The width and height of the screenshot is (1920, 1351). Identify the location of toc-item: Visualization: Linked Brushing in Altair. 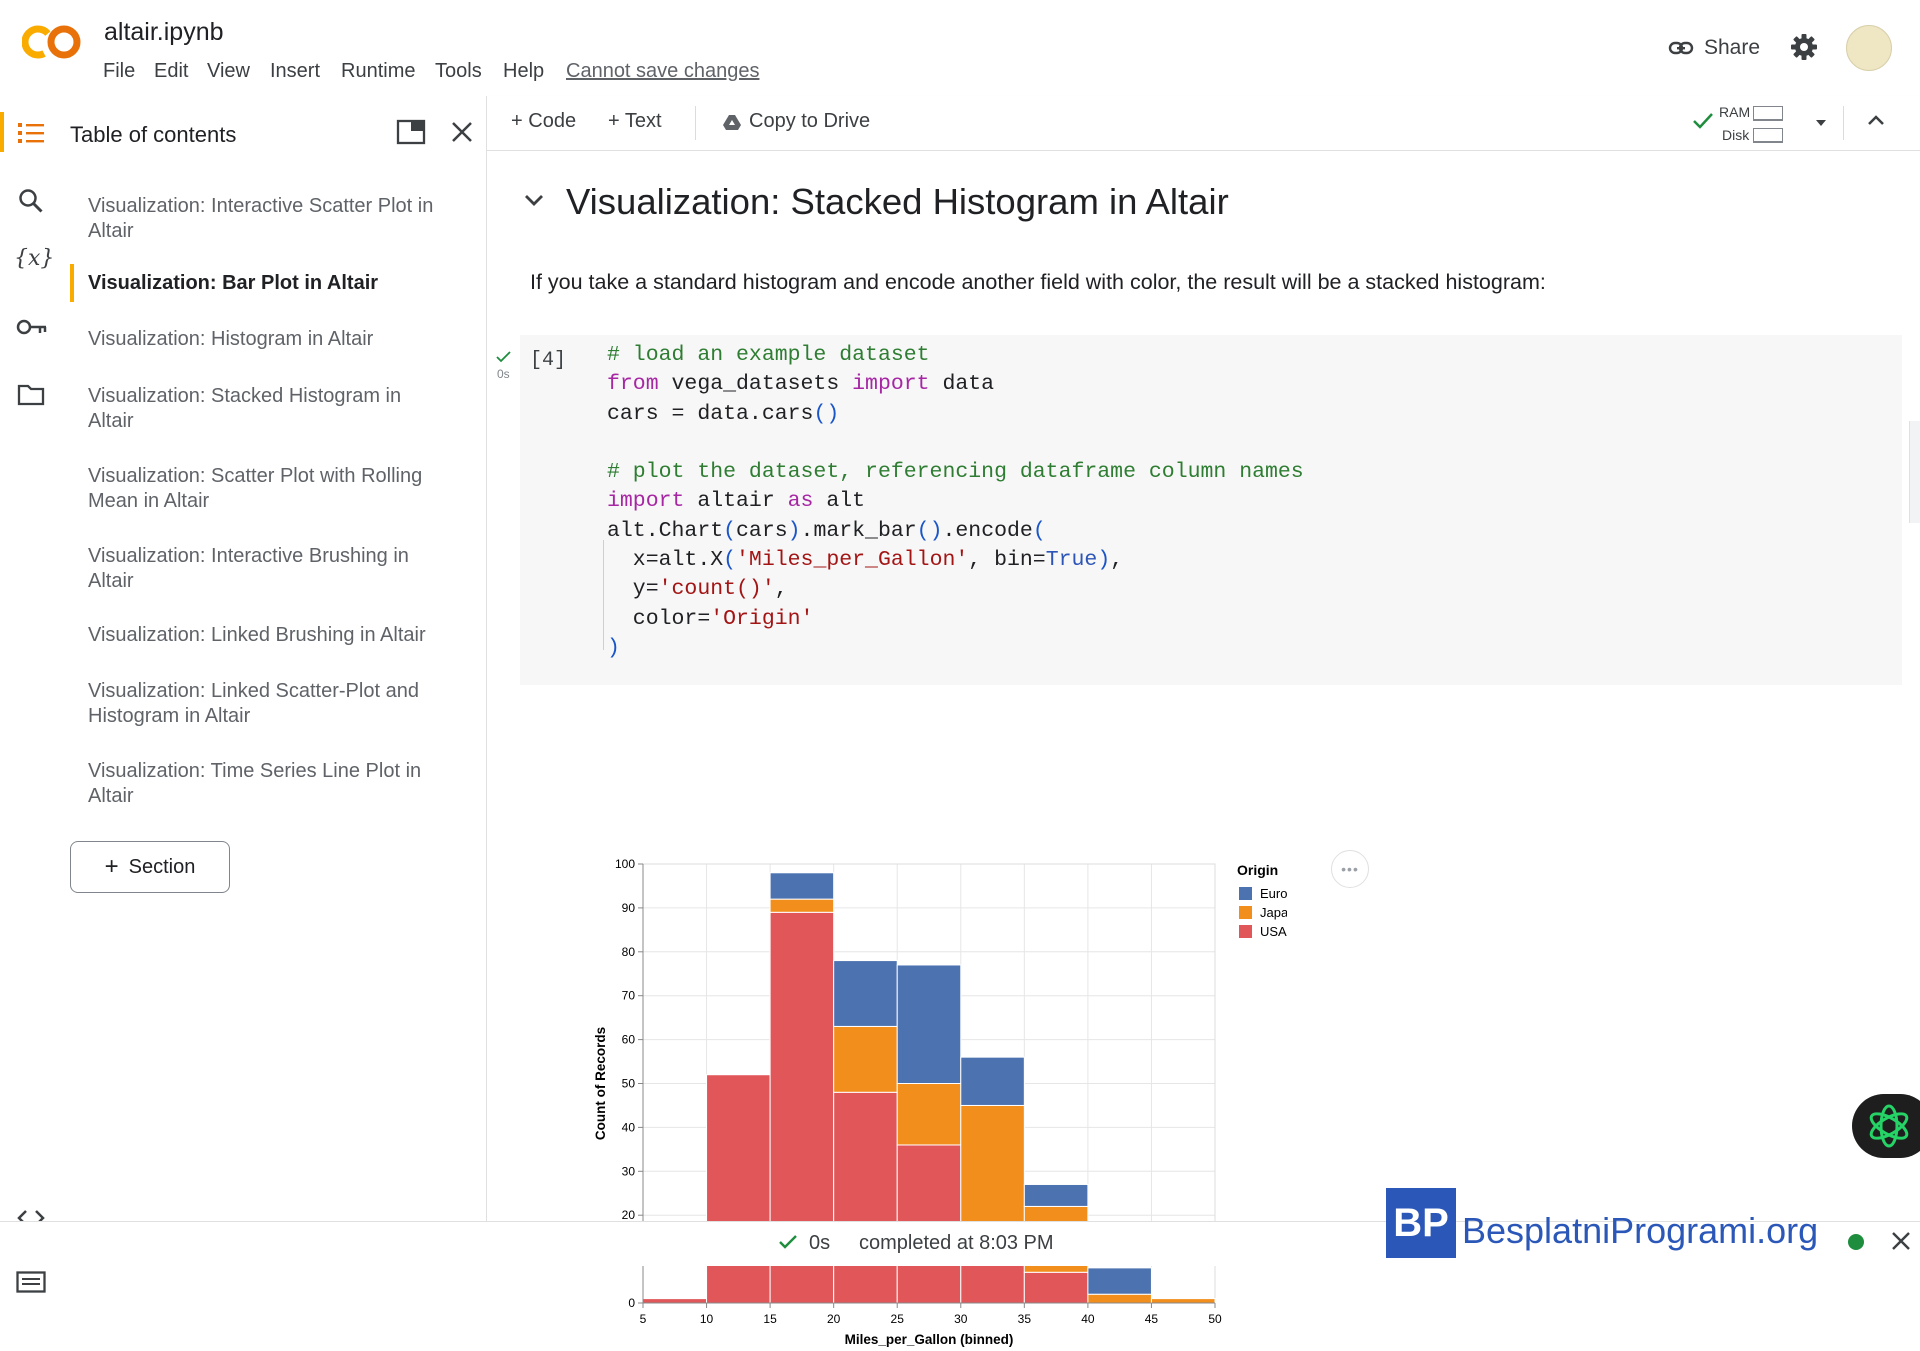
(268, 635).